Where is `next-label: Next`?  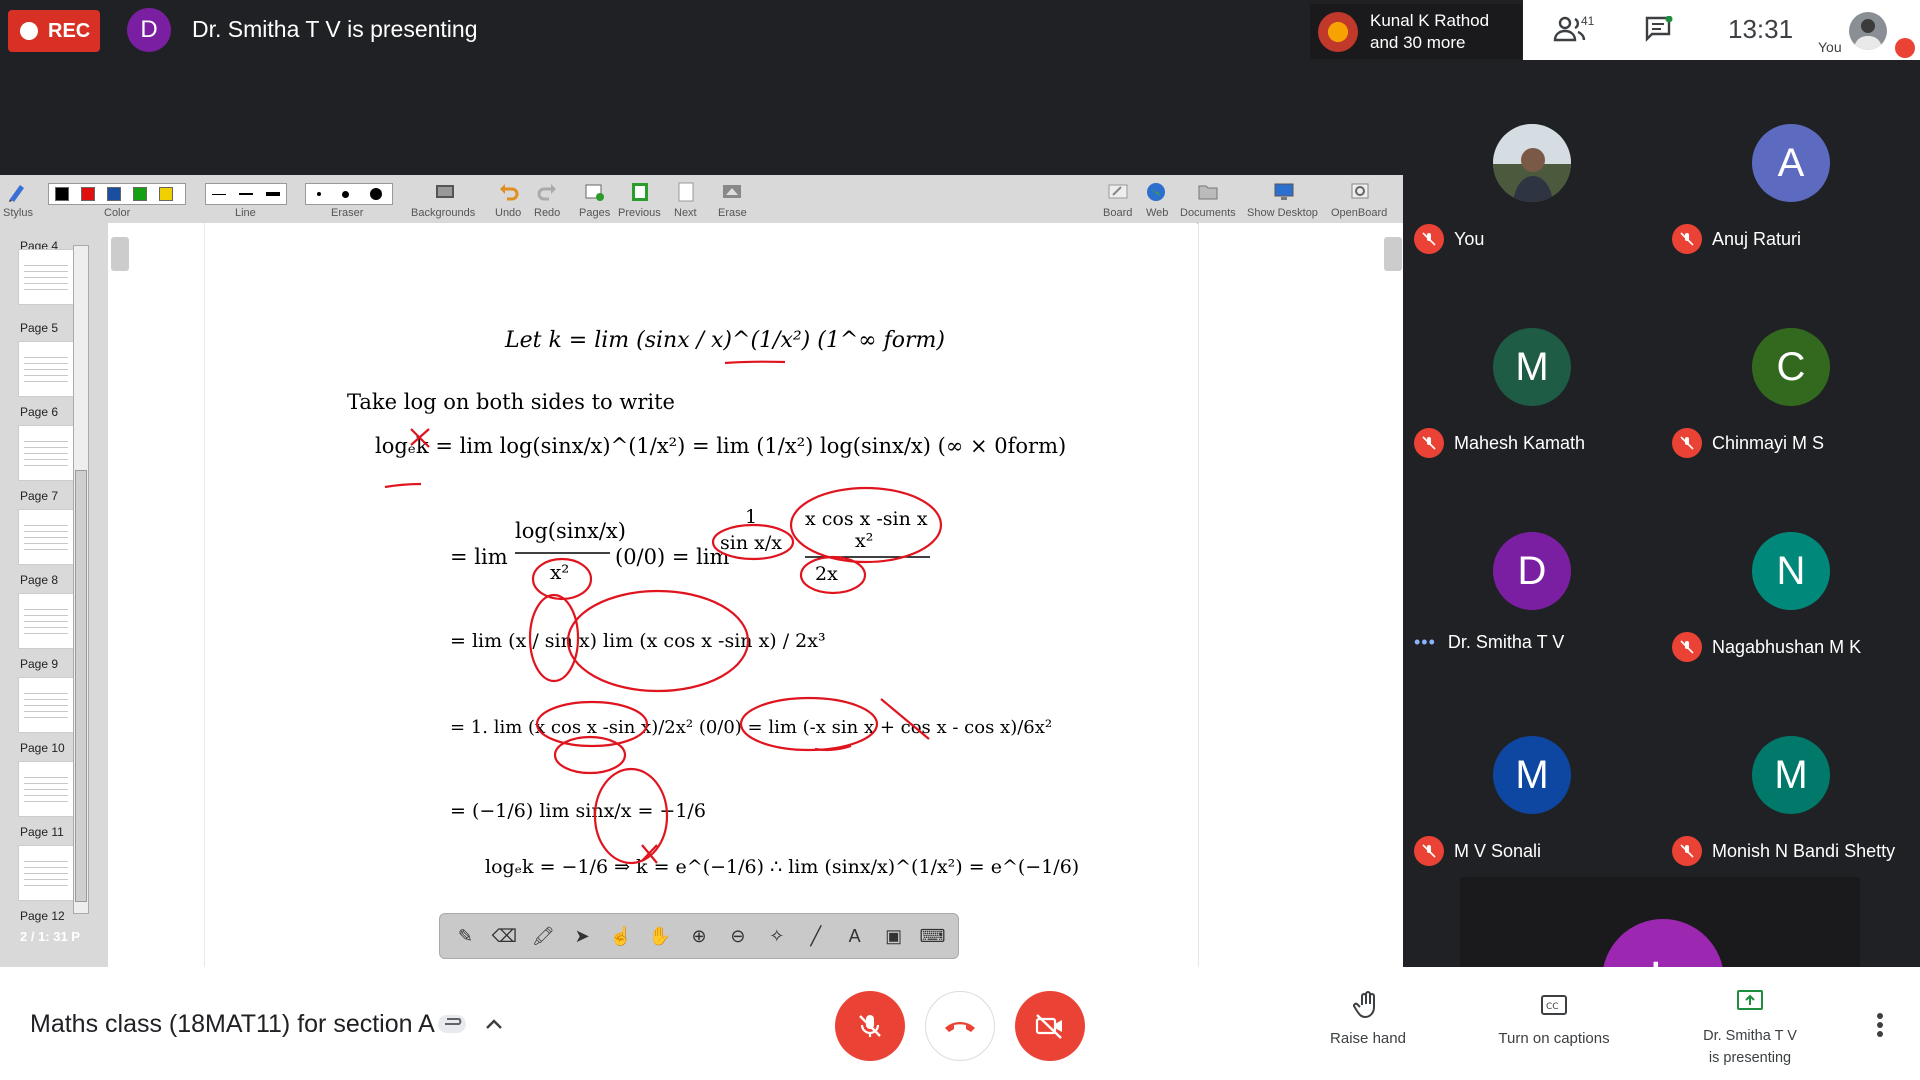 next-label: Next is located at coordinates (685, 213).